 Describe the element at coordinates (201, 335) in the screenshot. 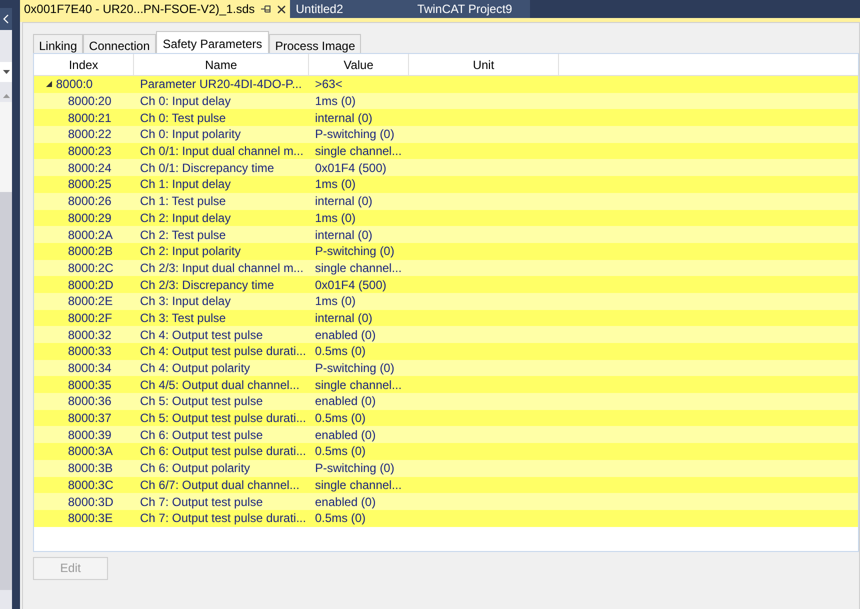

I see `table-cell-text: Ch 4: Output test pulse` at that location.